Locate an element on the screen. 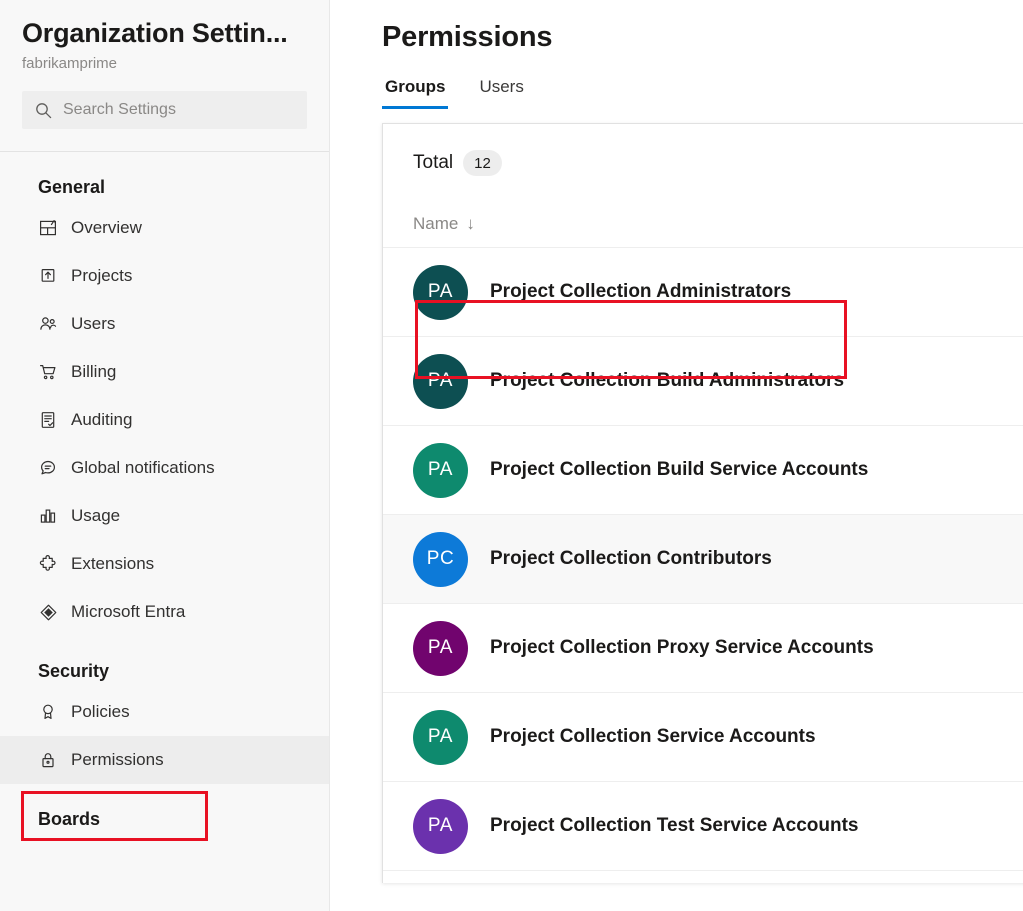 This screenshot has width=1023, height=911. sidebar-item-label: Usage is located at coordinates (96, 515).